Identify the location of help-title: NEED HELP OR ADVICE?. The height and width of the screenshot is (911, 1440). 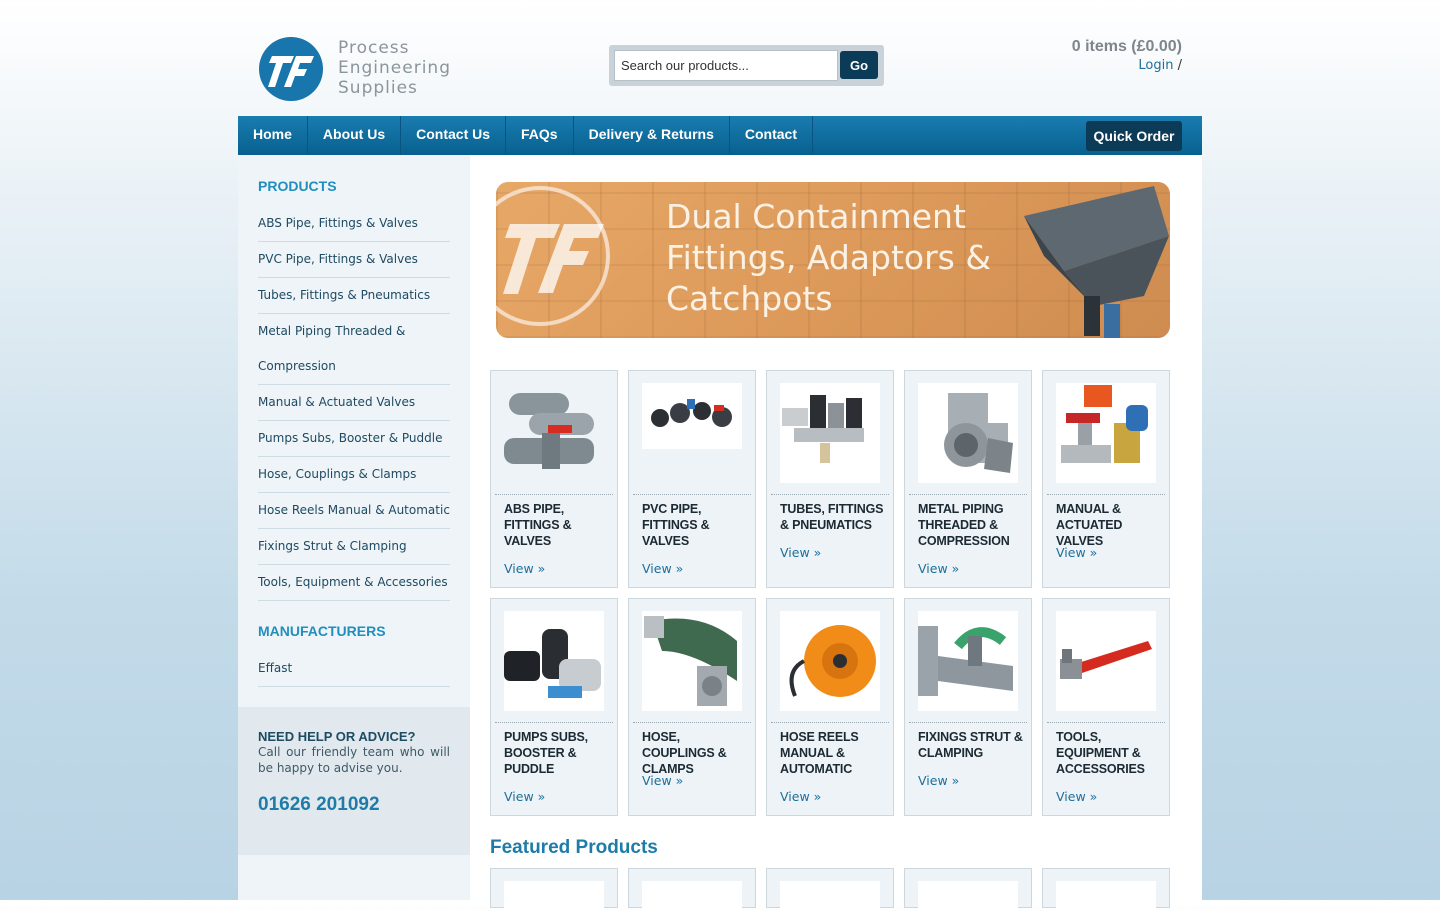
(337, 736).